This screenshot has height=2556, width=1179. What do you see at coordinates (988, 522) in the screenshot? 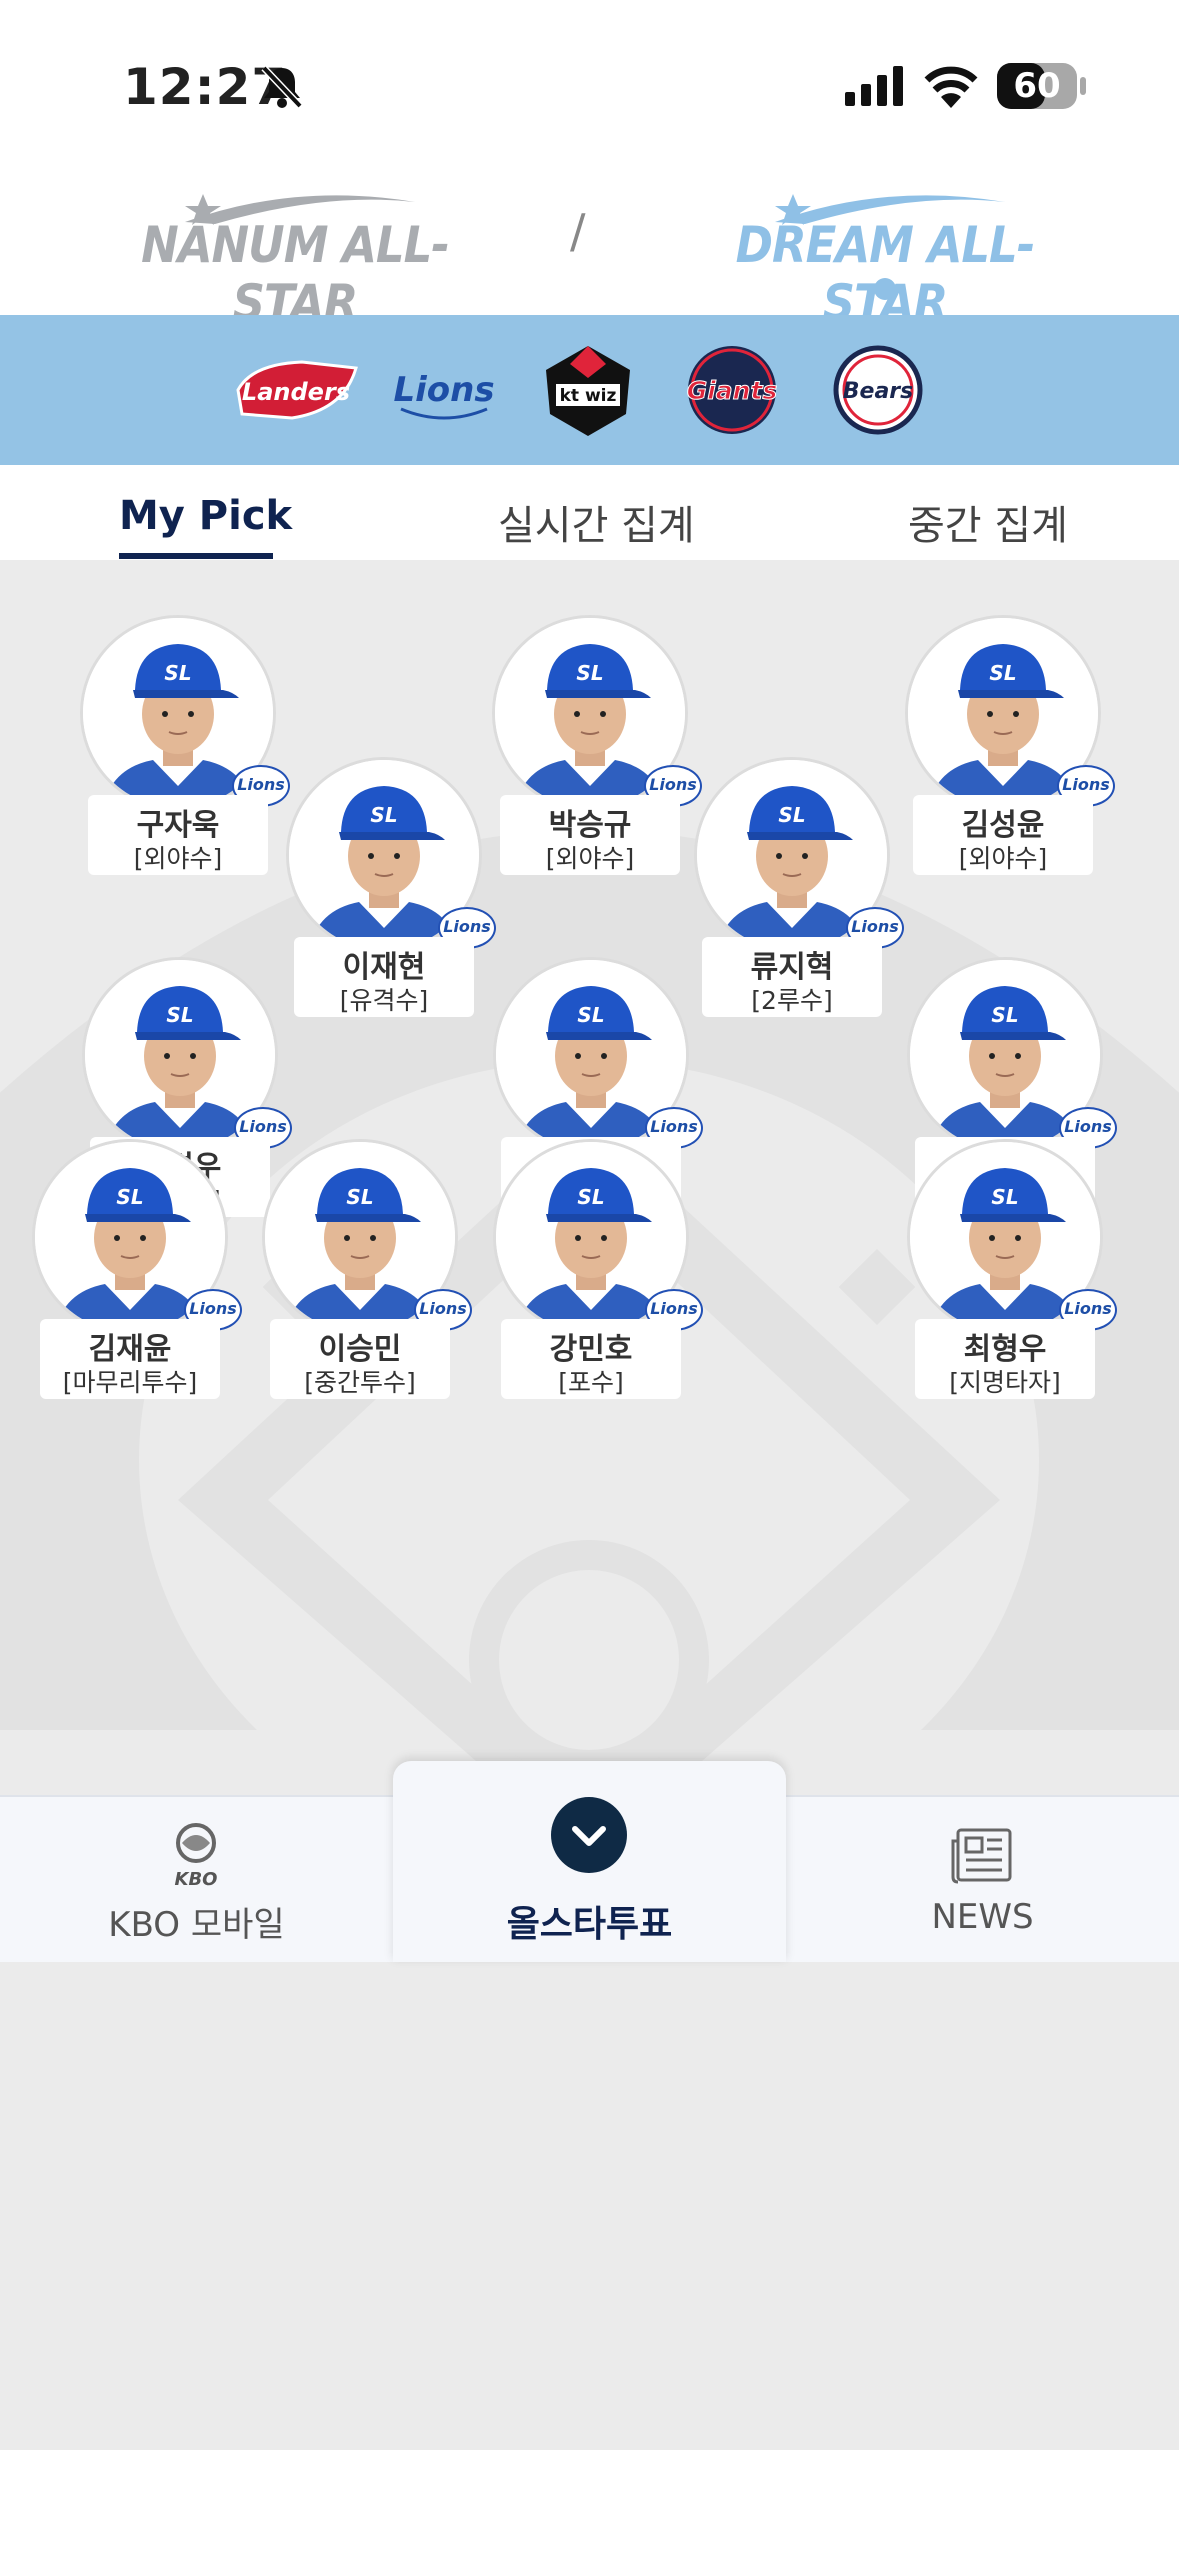
I see `tab-interim-count: 중간 집계` at bounding box center [988, 522].